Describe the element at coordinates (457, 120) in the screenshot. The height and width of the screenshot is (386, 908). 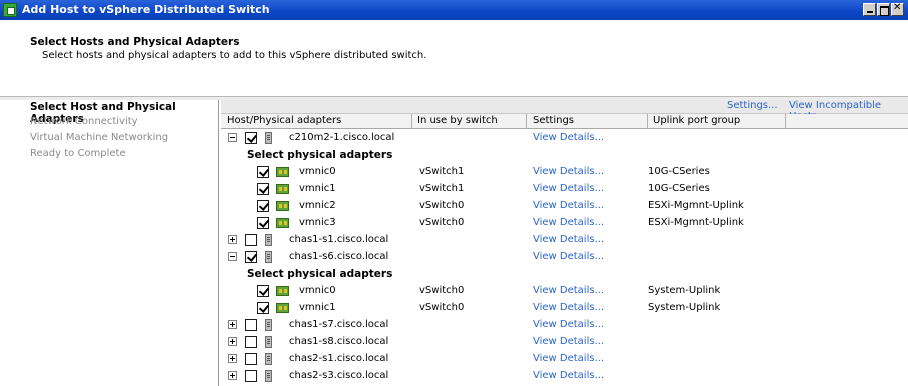
I see `column-in-use: In use by switch` at that location.